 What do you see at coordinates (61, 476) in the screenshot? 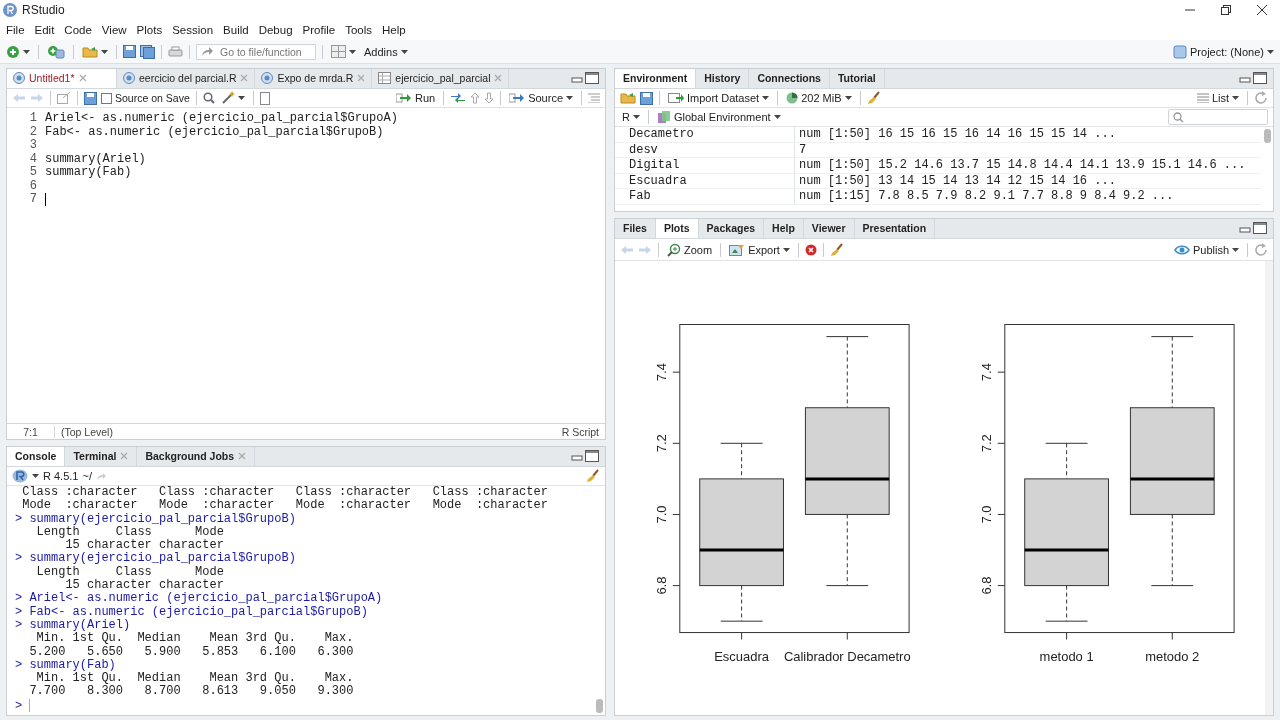
I see `r-version: R 4.5.1` at bounding box center [61, 476].